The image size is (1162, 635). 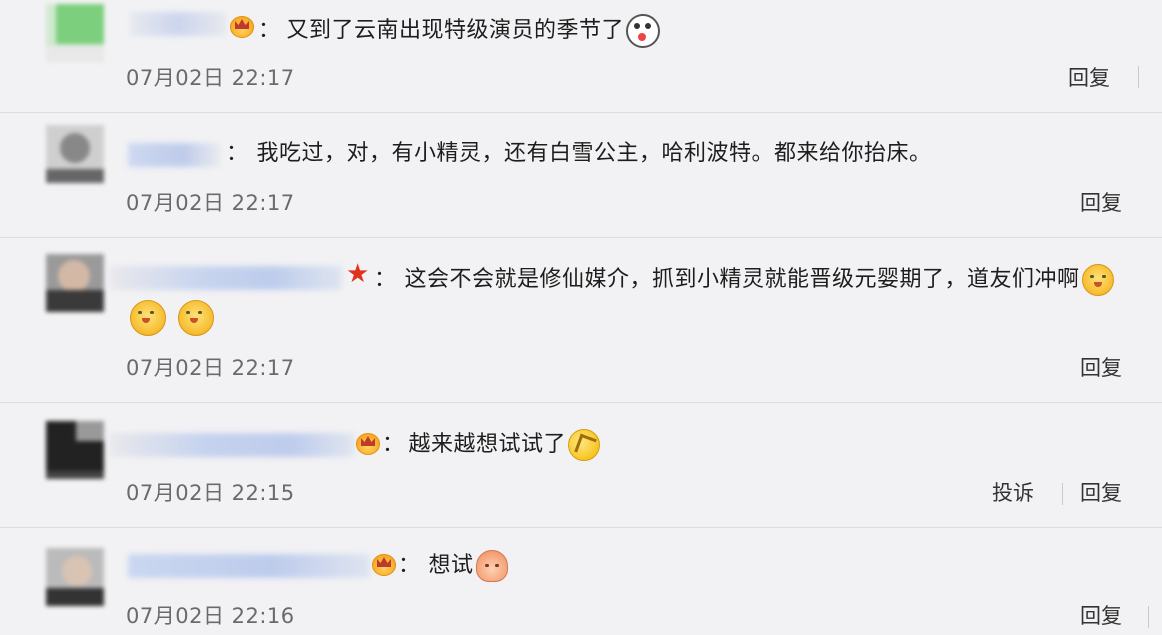 I want to click on bun-face-icon, so click(x=491, y=566).